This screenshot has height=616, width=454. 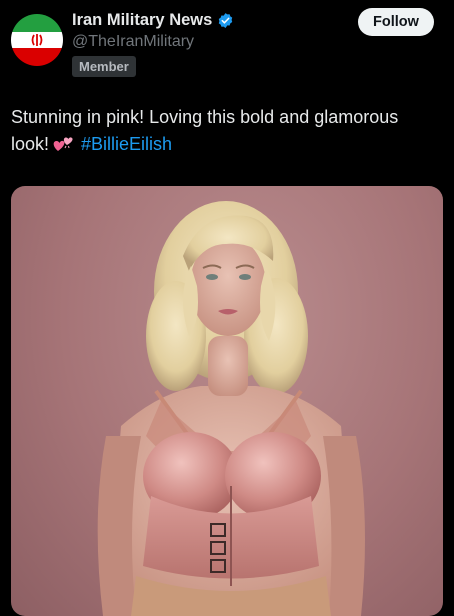 What do you see at coordinates (64, 143) in the screenshot?
I see `two-hearts-icon` at bounding box center [64, 143].